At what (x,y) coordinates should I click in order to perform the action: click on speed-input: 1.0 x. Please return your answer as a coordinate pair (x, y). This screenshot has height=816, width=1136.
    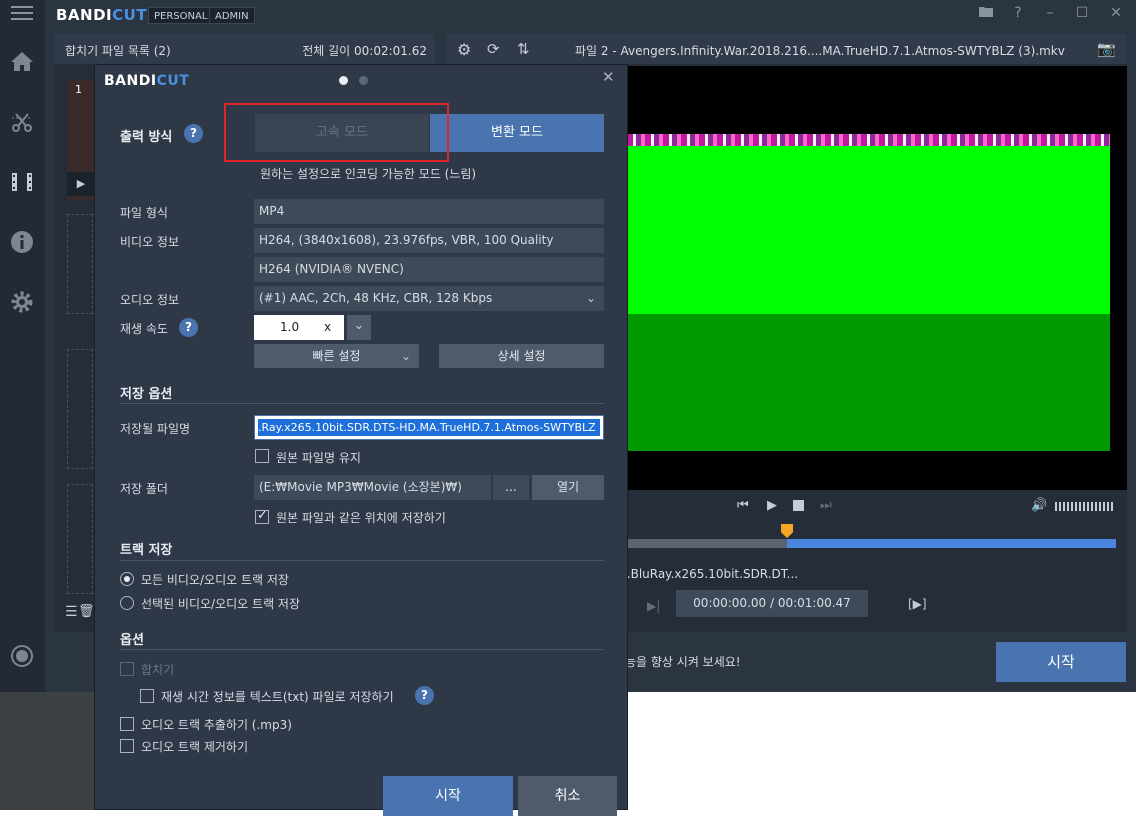
    Looking at the image, I should click on (299, 327).